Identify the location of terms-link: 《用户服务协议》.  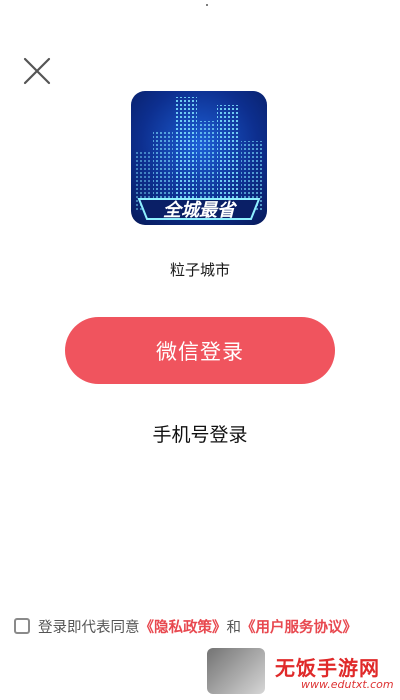
(299, 626).